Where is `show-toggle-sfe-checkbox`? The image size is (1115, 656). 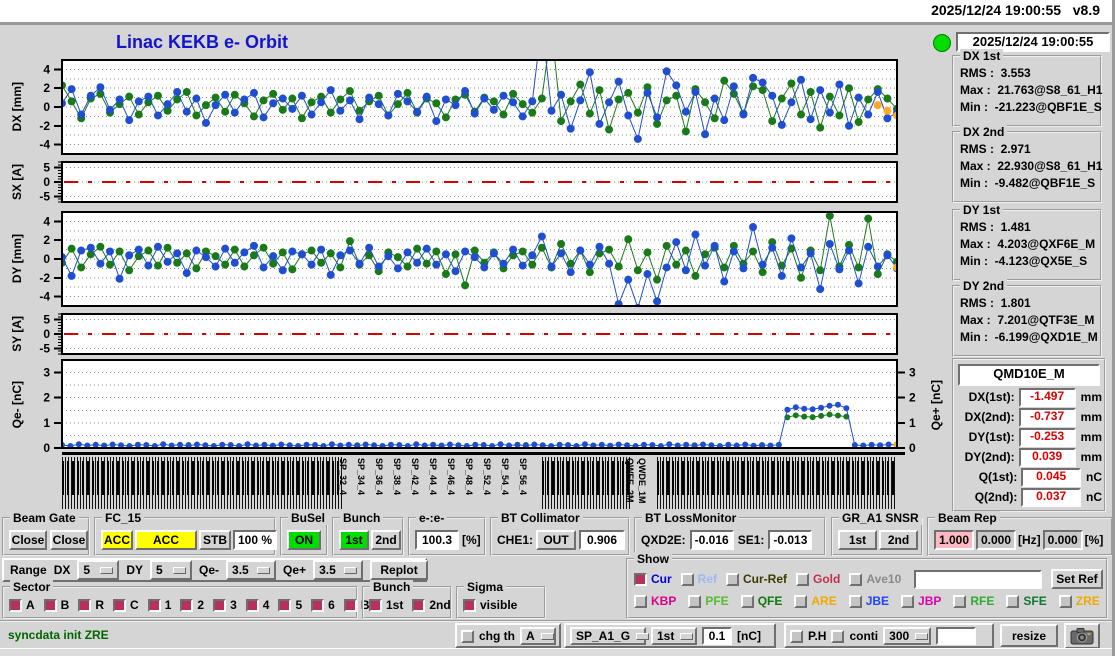 show-toggle-sfe-checkbox is located at coordinates (1013, 601).